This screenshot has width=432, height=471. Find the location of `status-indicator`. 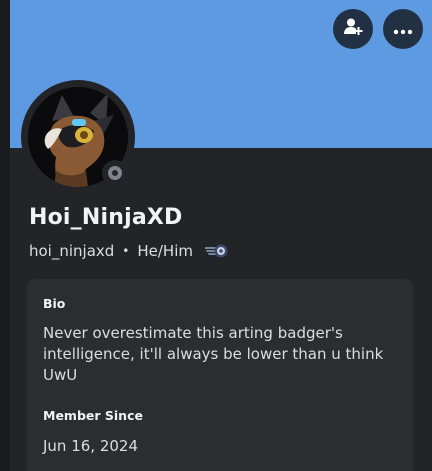

status-indicator is located at coordinates (115, 173).